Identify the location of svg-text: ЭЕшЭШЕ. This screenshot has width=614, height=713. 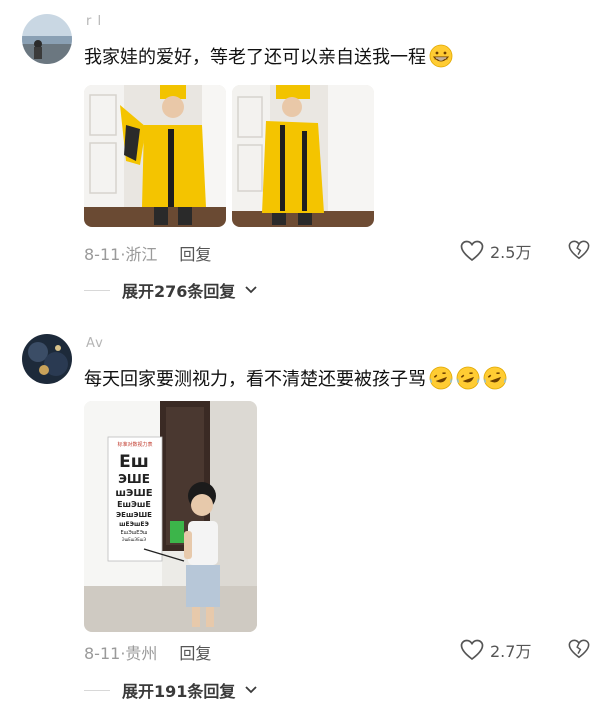
(134, 515).